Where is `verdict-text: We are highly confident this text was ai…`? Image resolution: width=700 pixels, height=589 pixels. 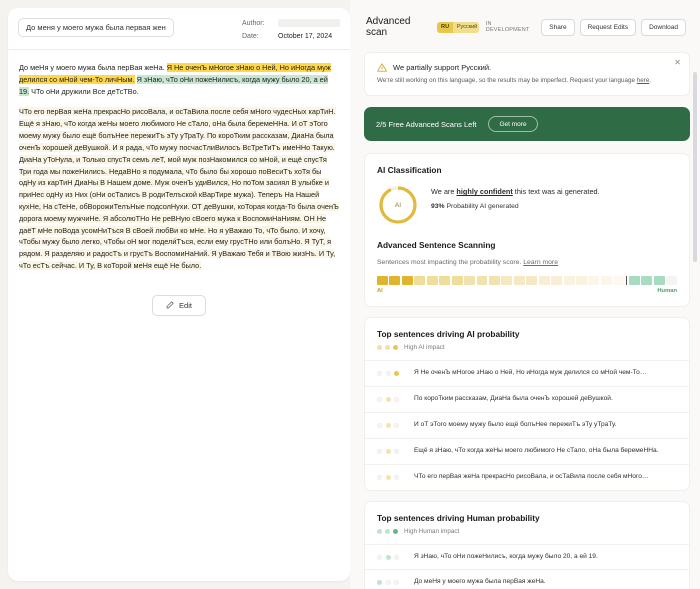
verdict-text: We are highly confident this text was ai… is located at coordinates (515, 190).